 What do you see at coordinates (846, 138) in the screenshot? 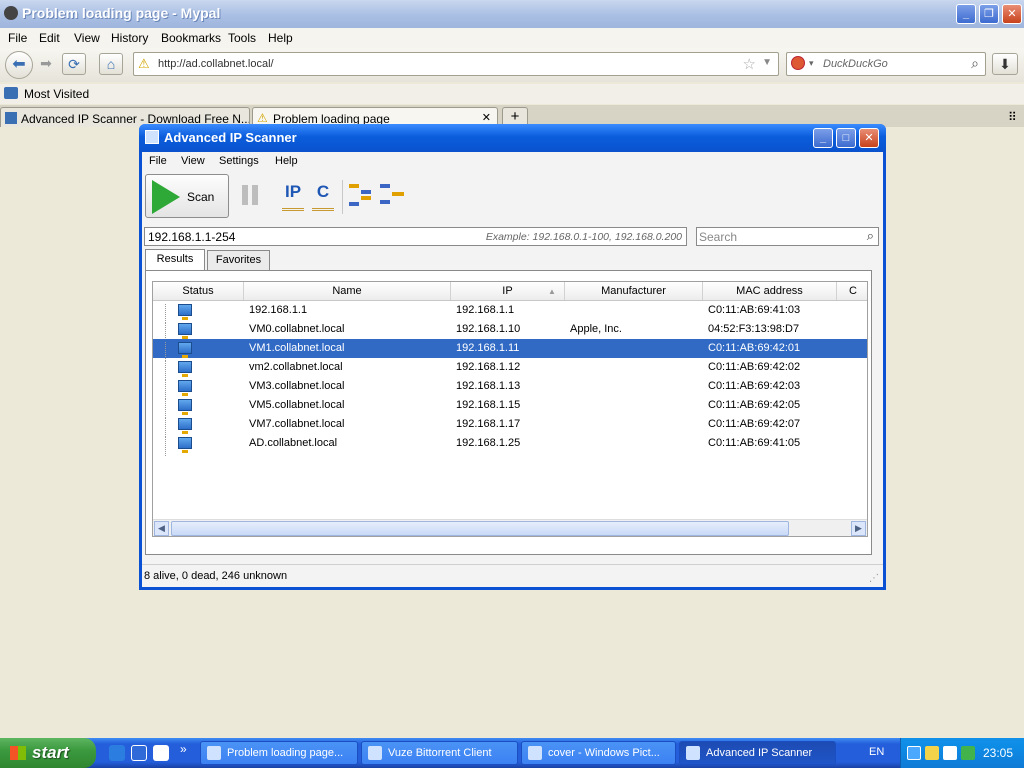
I see `scanner-maximize-button: □` at bounding box center [846, 138].